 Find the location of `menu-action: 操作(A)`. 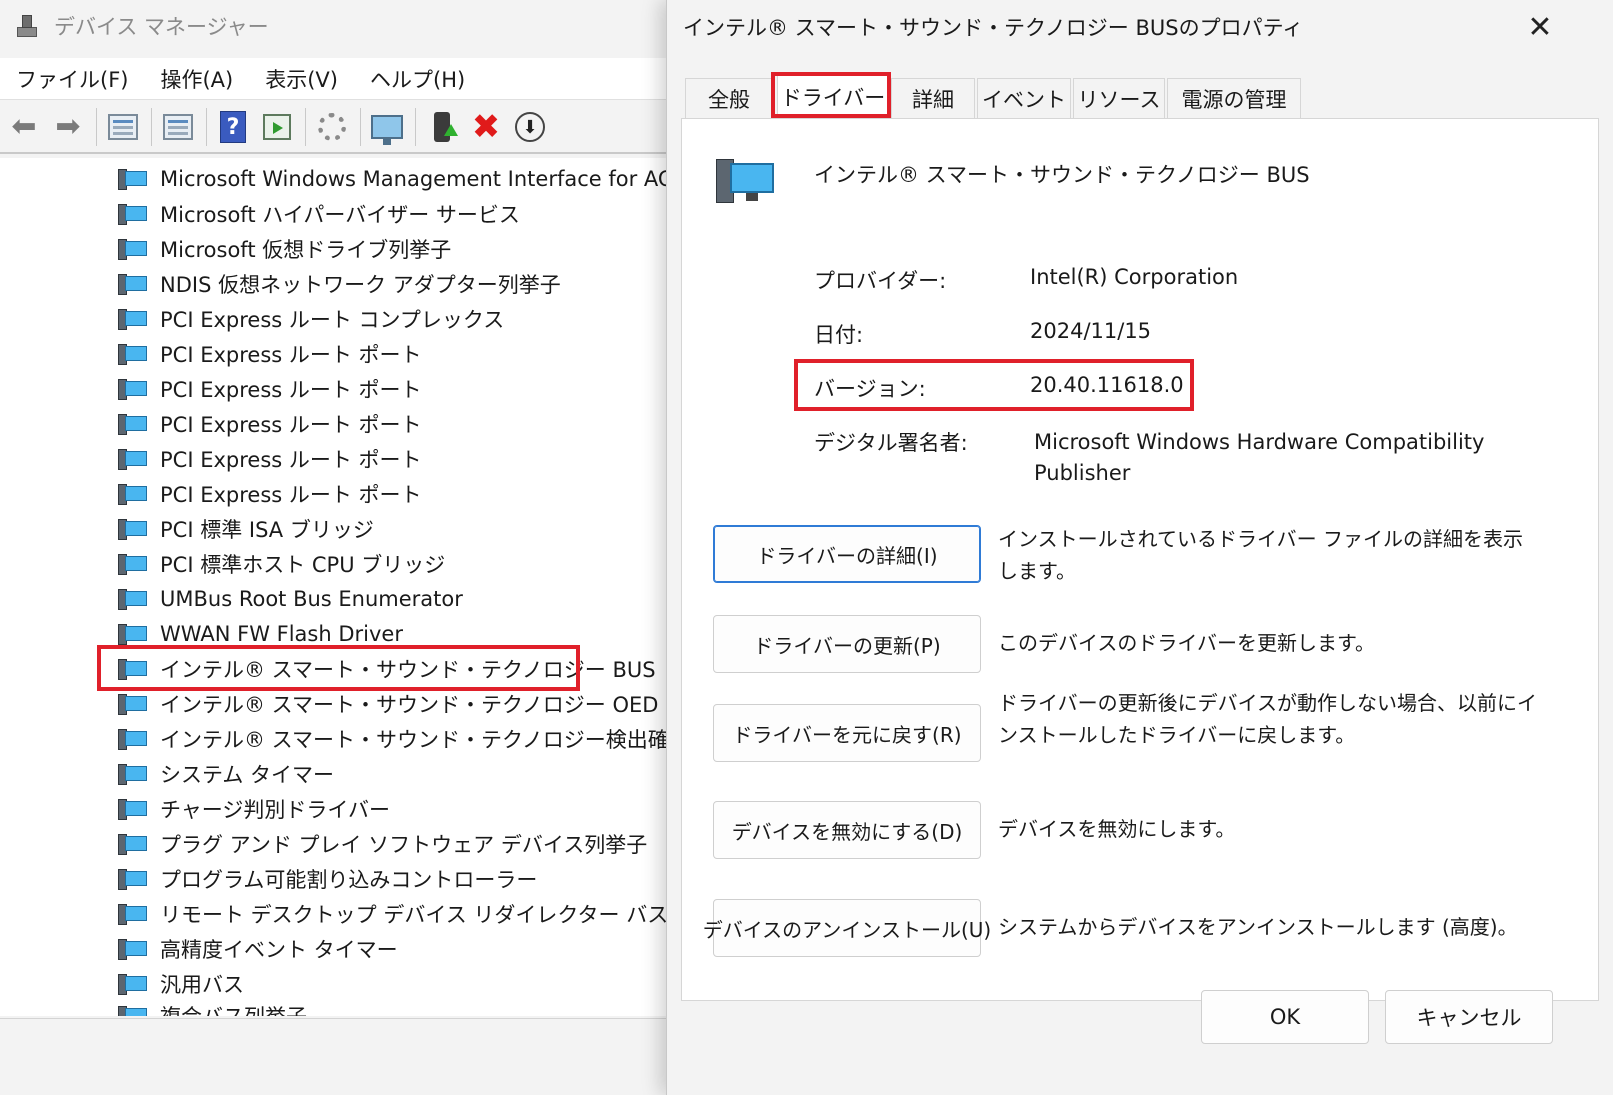

menu-action: 操作(A) is located at coordinates (196, 79).